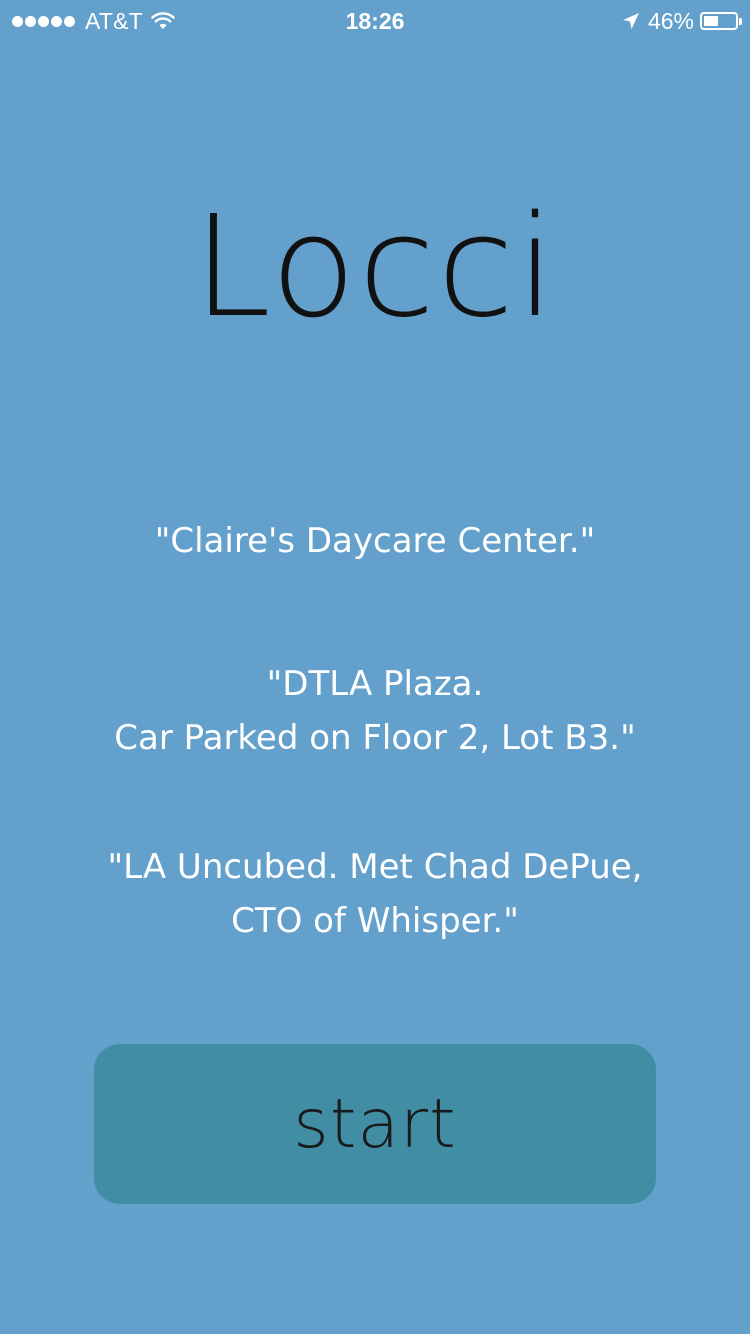  Describe the element at coordinates (670, 20) in the screenshot. I see `battery-percent: 46%` at that location.